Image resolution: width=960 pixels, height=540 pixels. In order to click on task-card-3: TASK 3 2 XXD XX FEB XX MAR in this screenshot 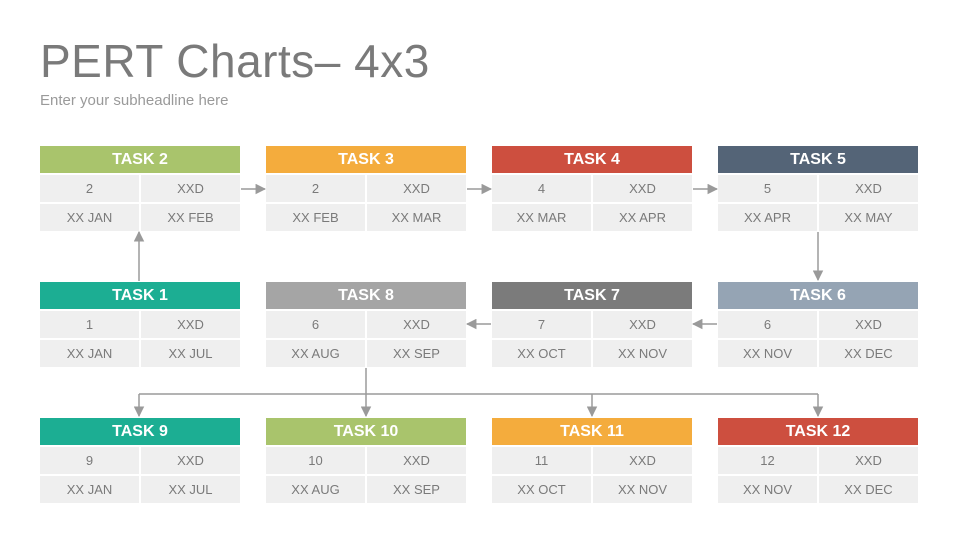, I will do `click(366, 189)`.